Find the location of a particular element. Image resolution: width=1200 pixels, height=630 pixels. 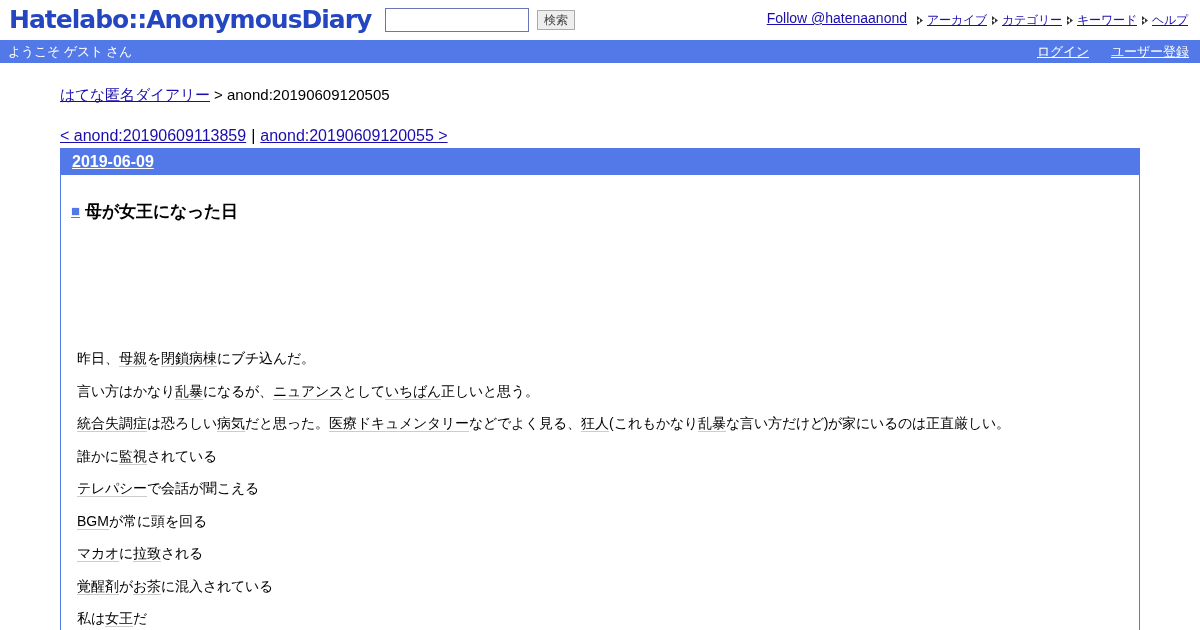

entry-paragraph: BGMが常に頭を回る is located at coordinates (142, 521).